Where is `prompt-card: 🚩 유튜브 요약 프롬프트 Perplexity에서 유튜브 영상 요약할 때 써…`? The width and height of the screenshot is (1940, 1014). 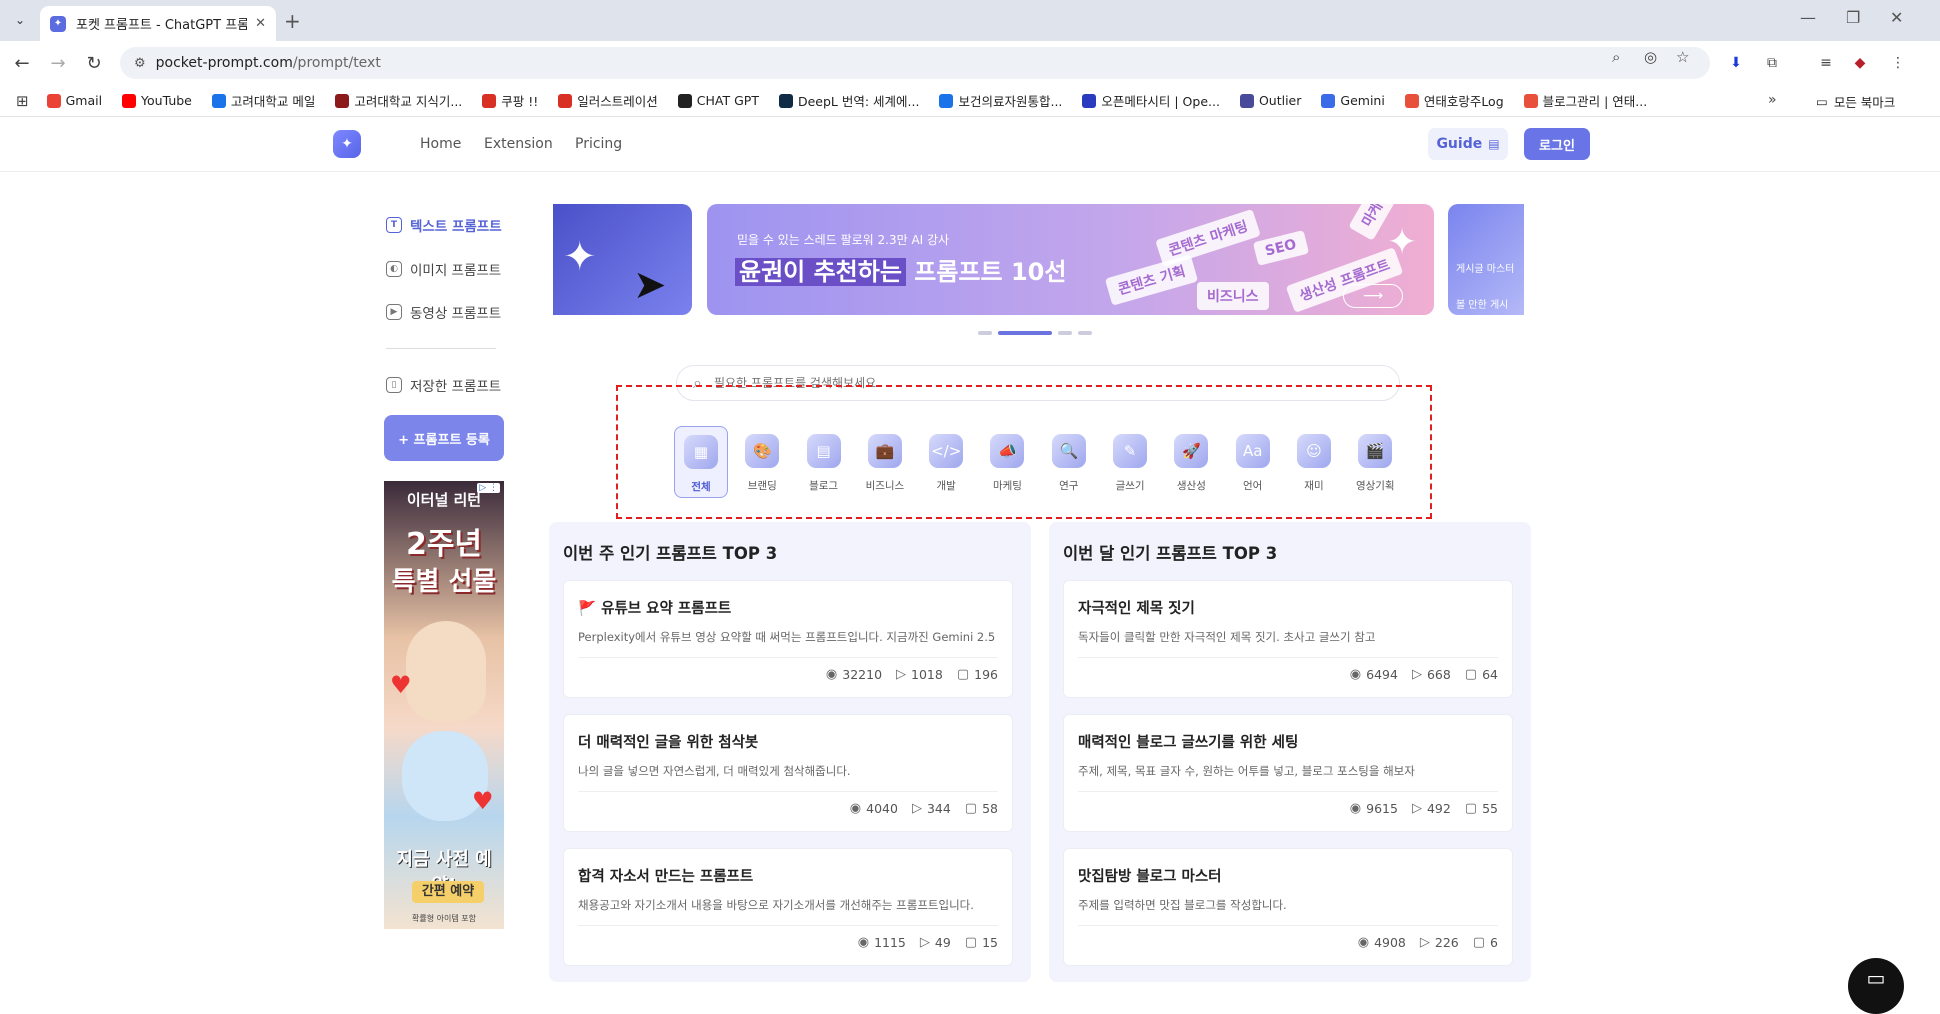
prompt-card: 🚩 유튜브 요약 프롬프트 Perplexity에서 유튜브 영상 요약할 때 써… is located at coordinates (788, 639).